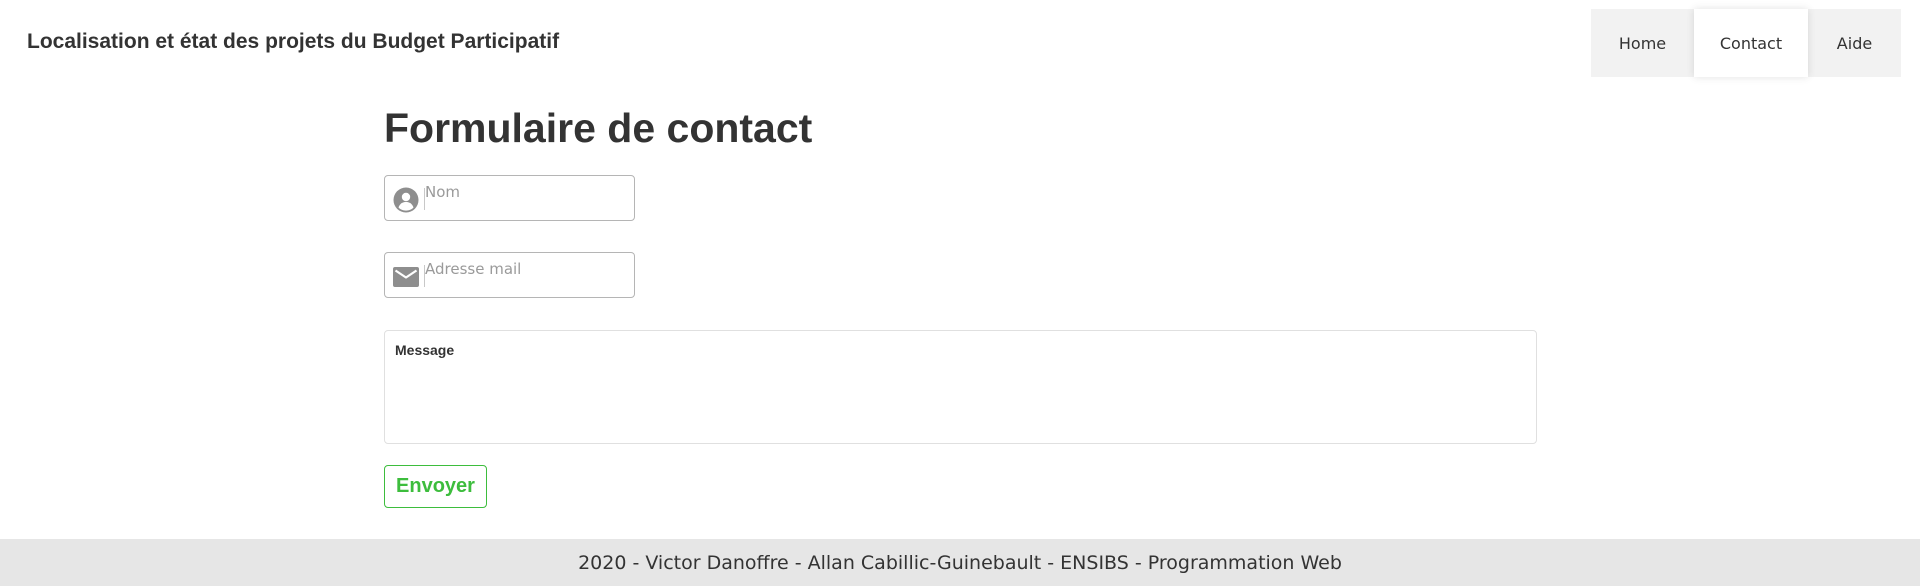  I want to click on message-label: Message, so click(425, 350).